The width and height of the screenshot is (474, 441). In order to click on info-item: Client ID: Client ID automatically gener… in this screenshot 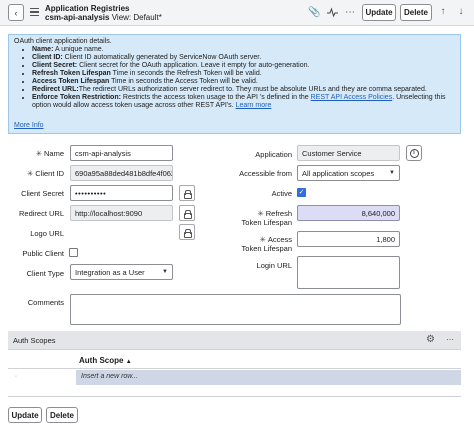, I will do `click(243, 58)`.